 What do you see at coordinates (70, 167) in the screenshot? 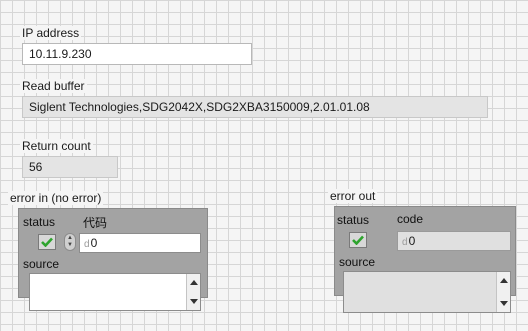
I see `return-count-indicator: 56` at bounding box center [70, 167].